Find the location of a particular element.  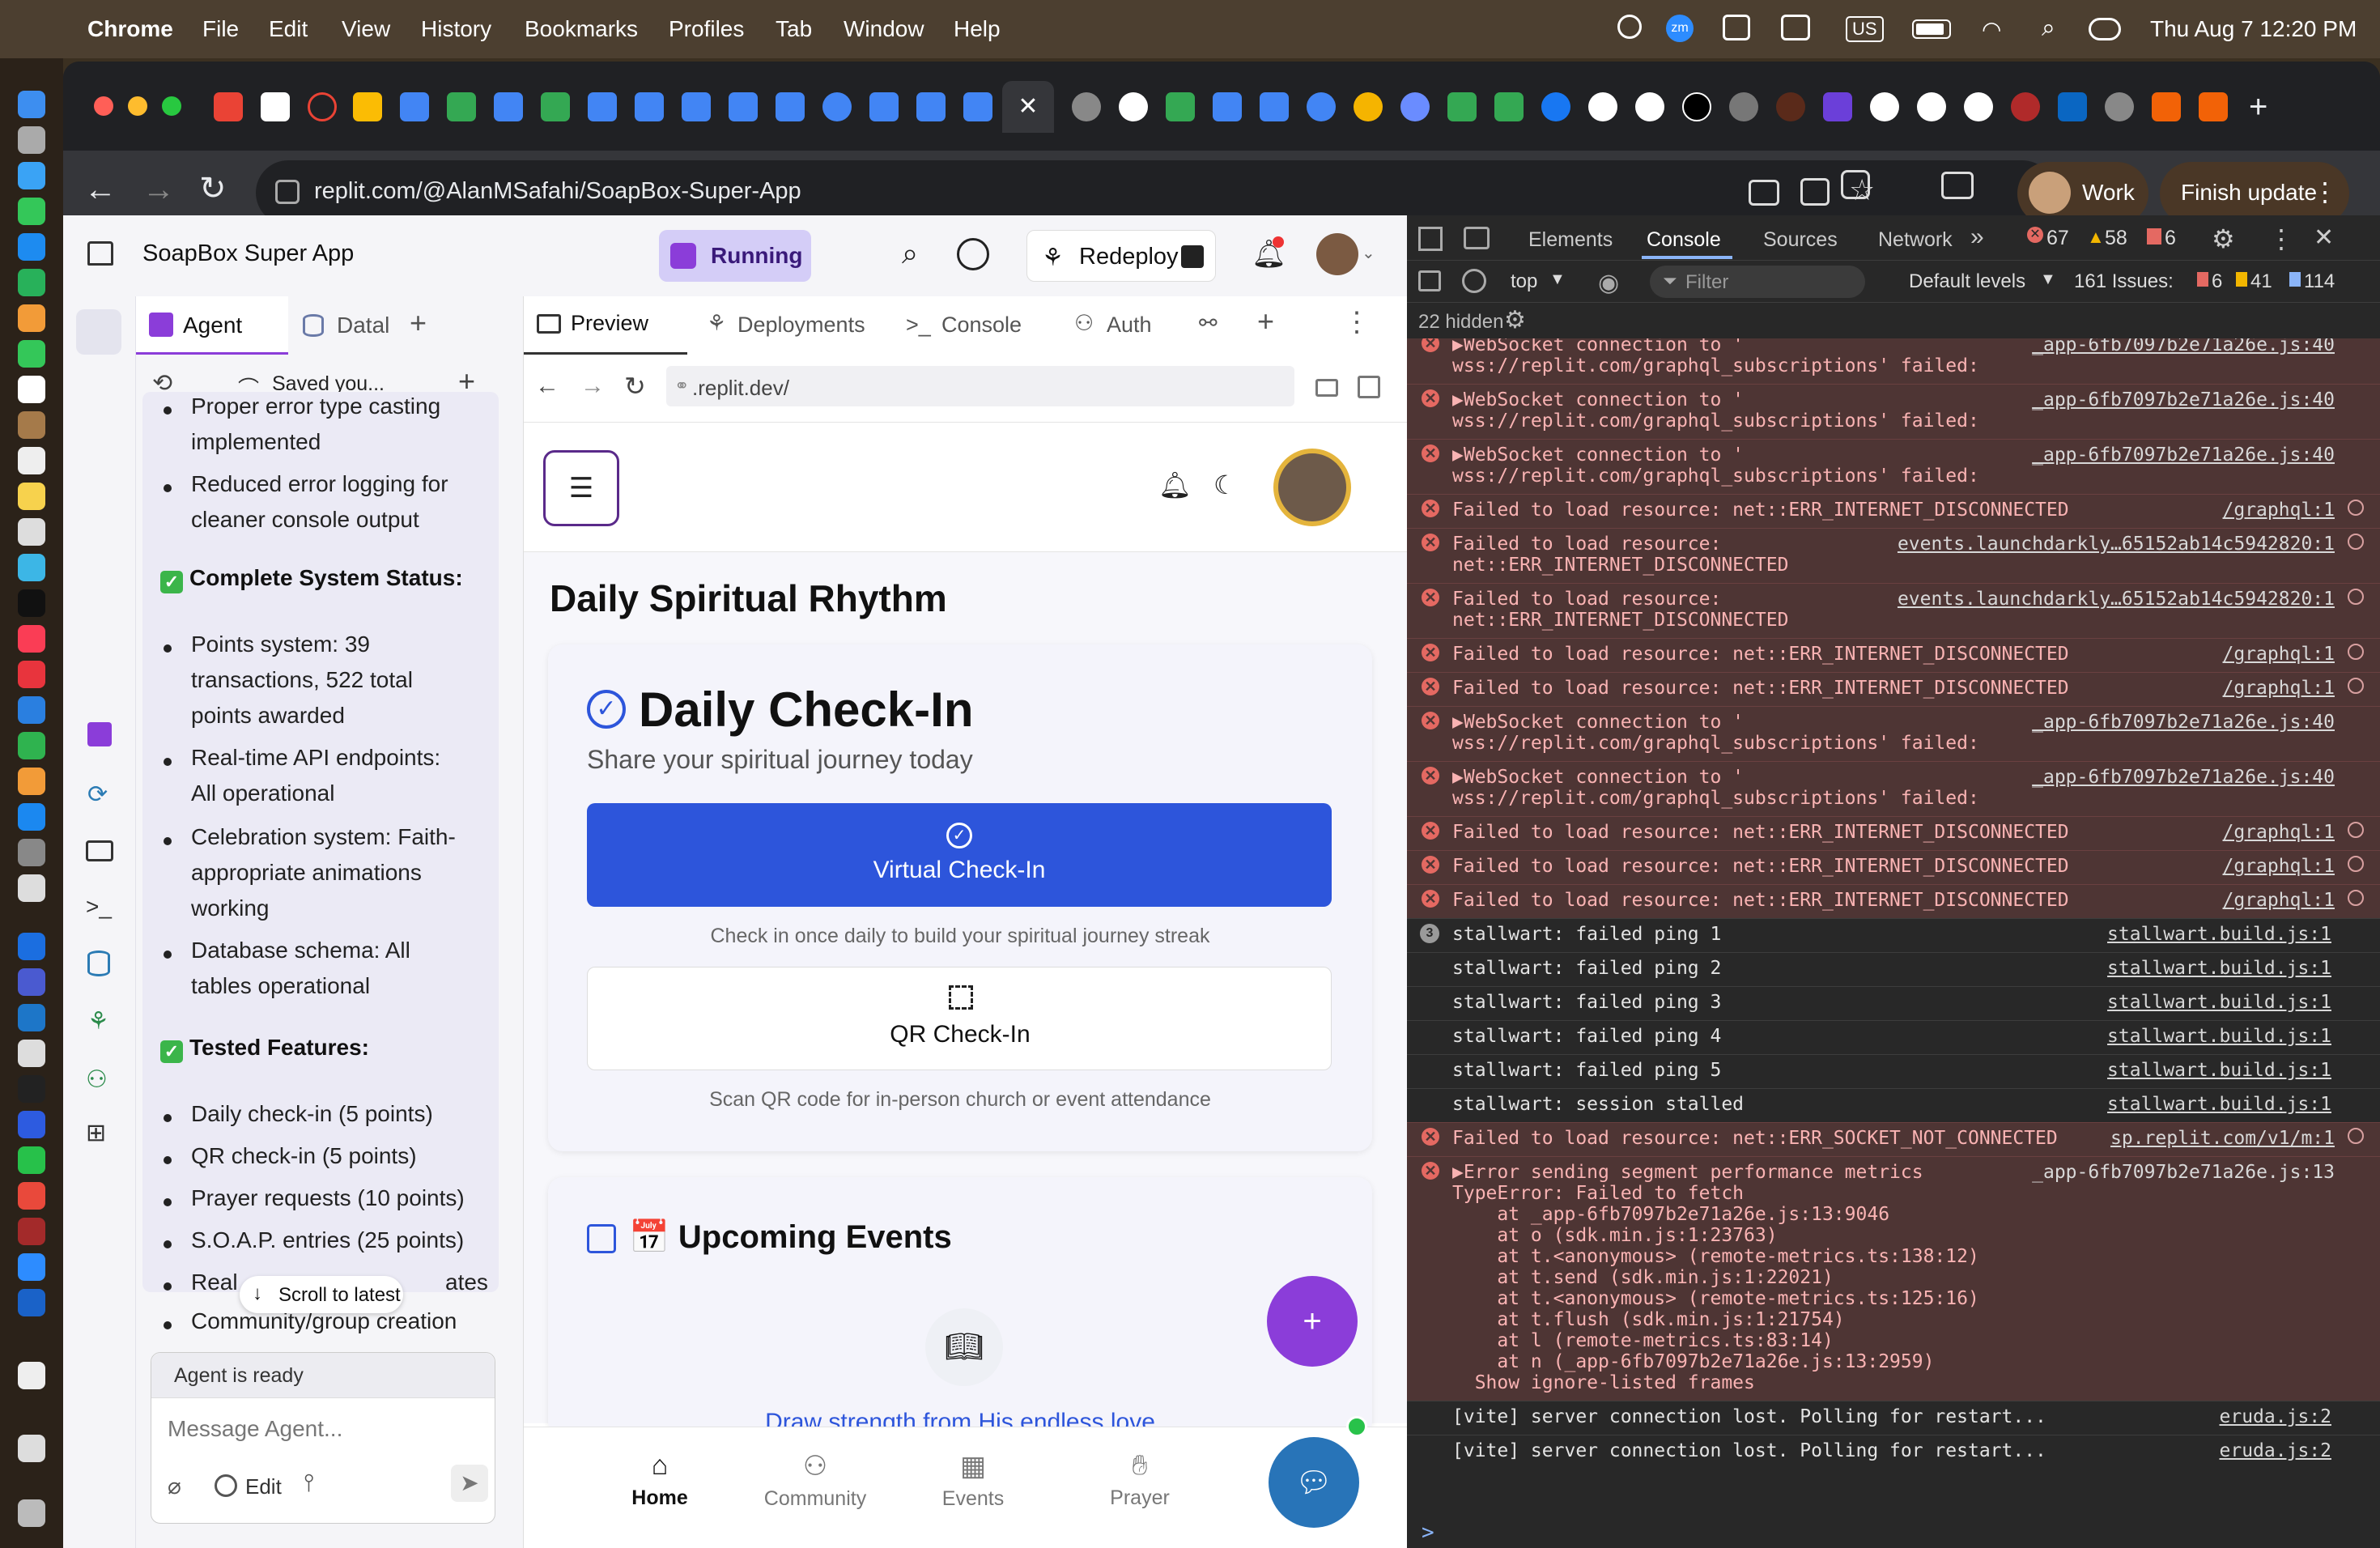

tab-gmail is located at coordinates (228, 107).